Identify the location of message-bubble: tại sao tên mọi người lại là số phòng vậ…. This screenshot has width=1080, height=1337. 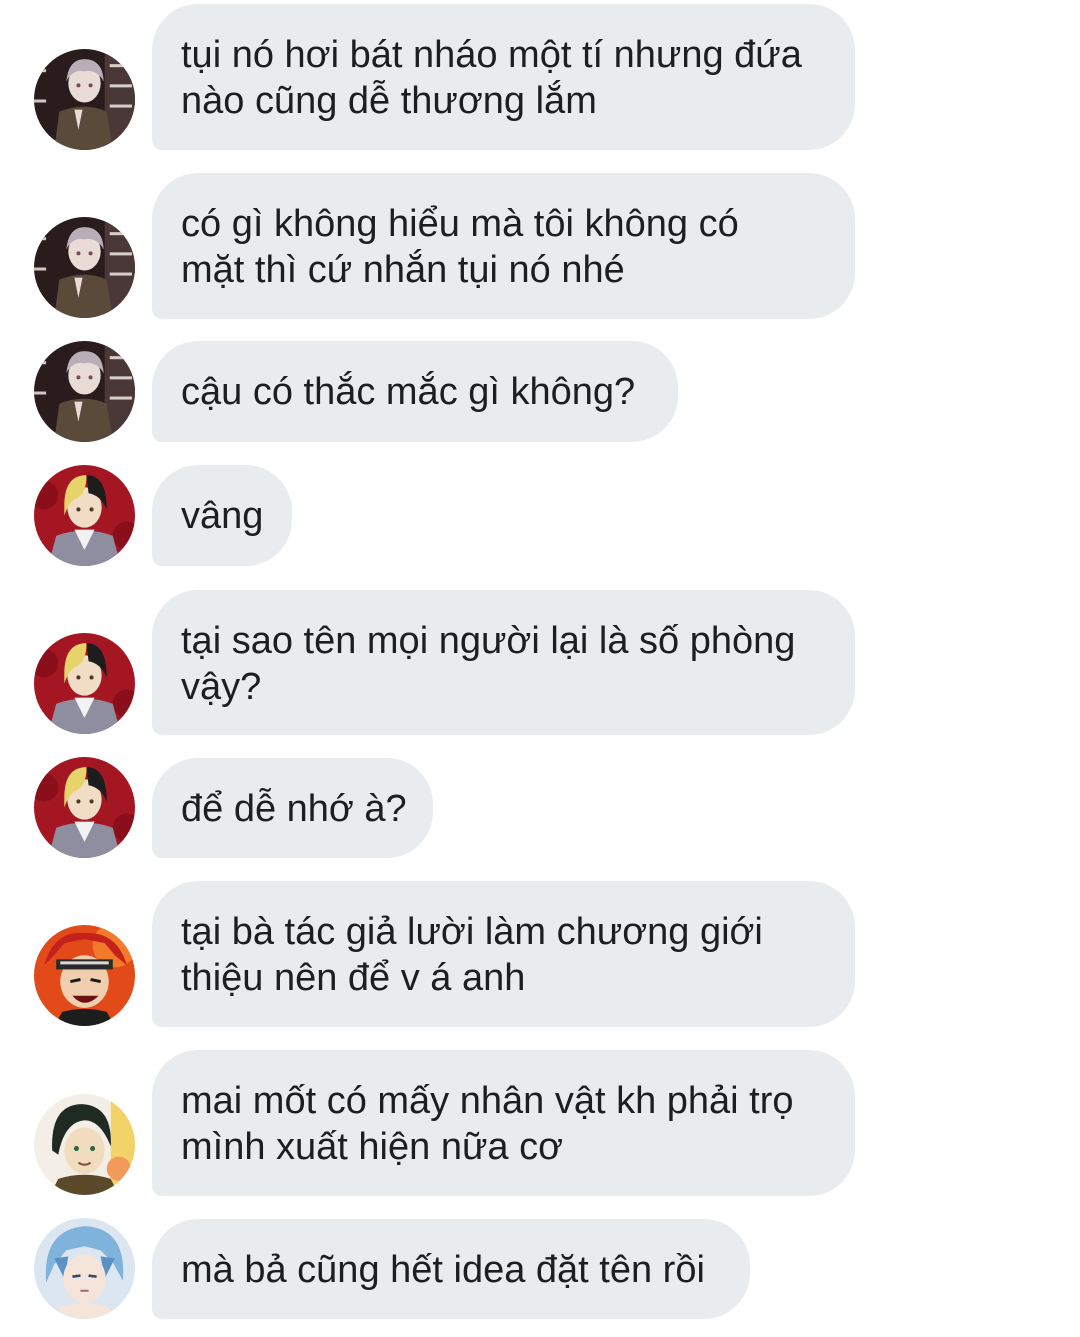
(503, 662).